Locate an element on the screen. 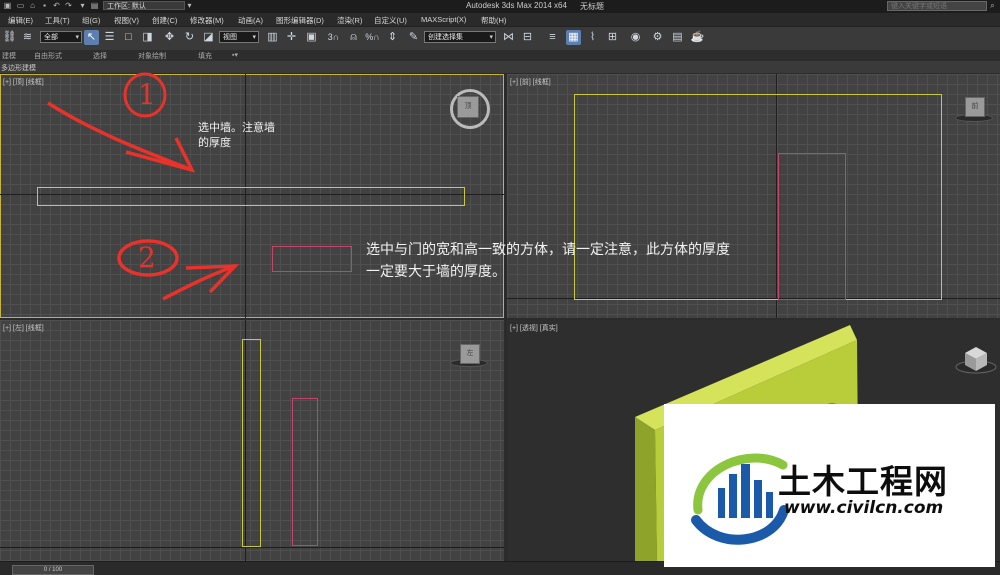 The height and width of the screenshot is (575, 1000). app-menu-icon: ▣ is located at coordinates (7, 5).